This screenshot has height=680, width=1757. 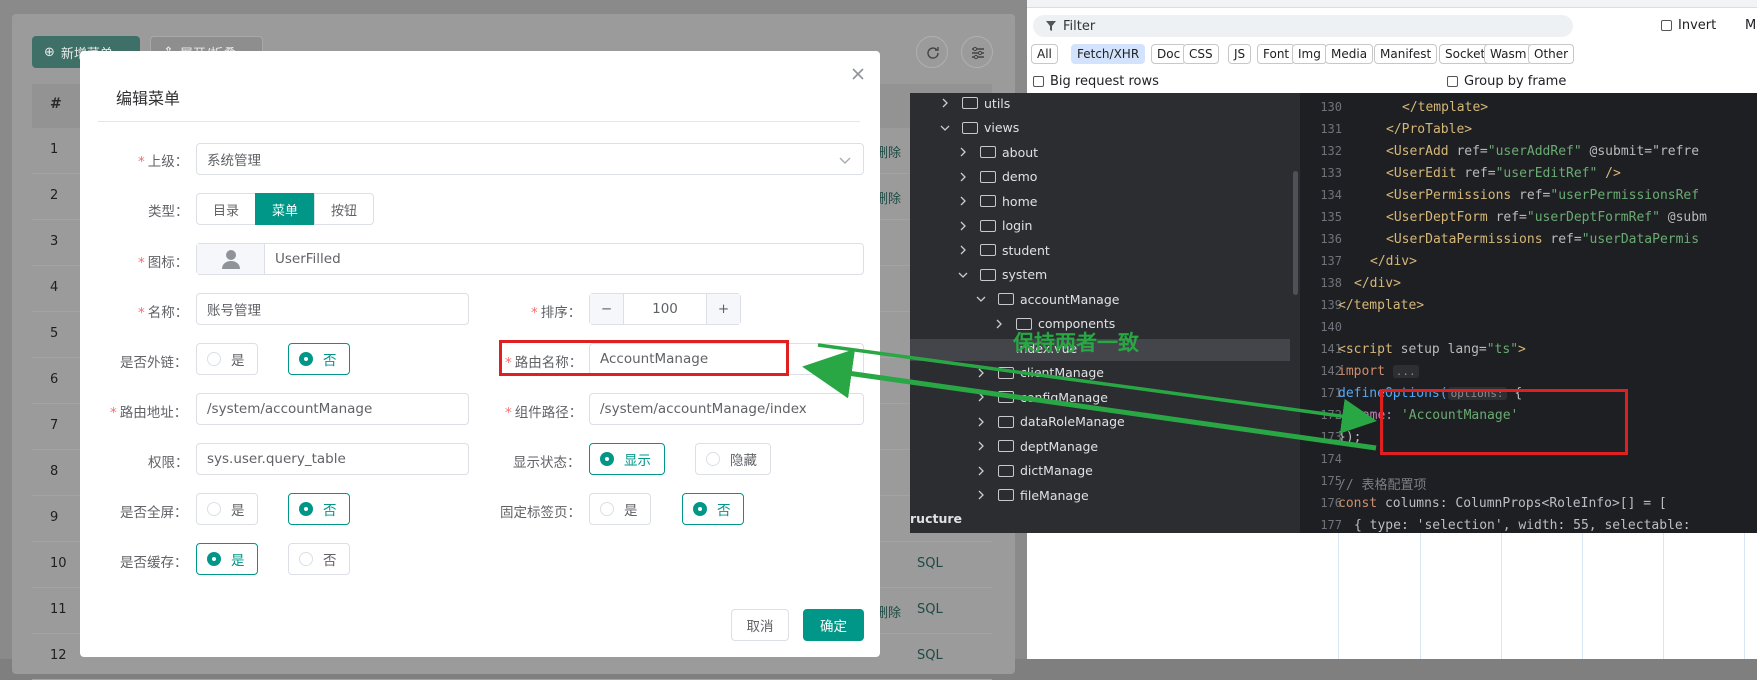 What do you see at coordinates (1089, 397) in the screenshot?
I see `annotation-arrows` at bounding box center [1089, 397].